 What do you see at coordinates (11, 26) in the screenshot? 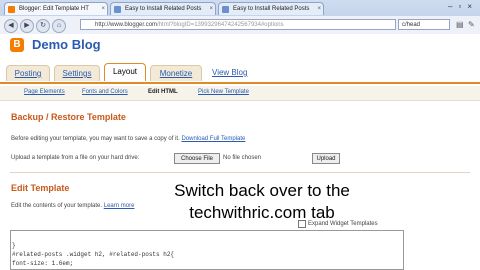
I see `back-icon: ◀` at bounding box center [11, 26].